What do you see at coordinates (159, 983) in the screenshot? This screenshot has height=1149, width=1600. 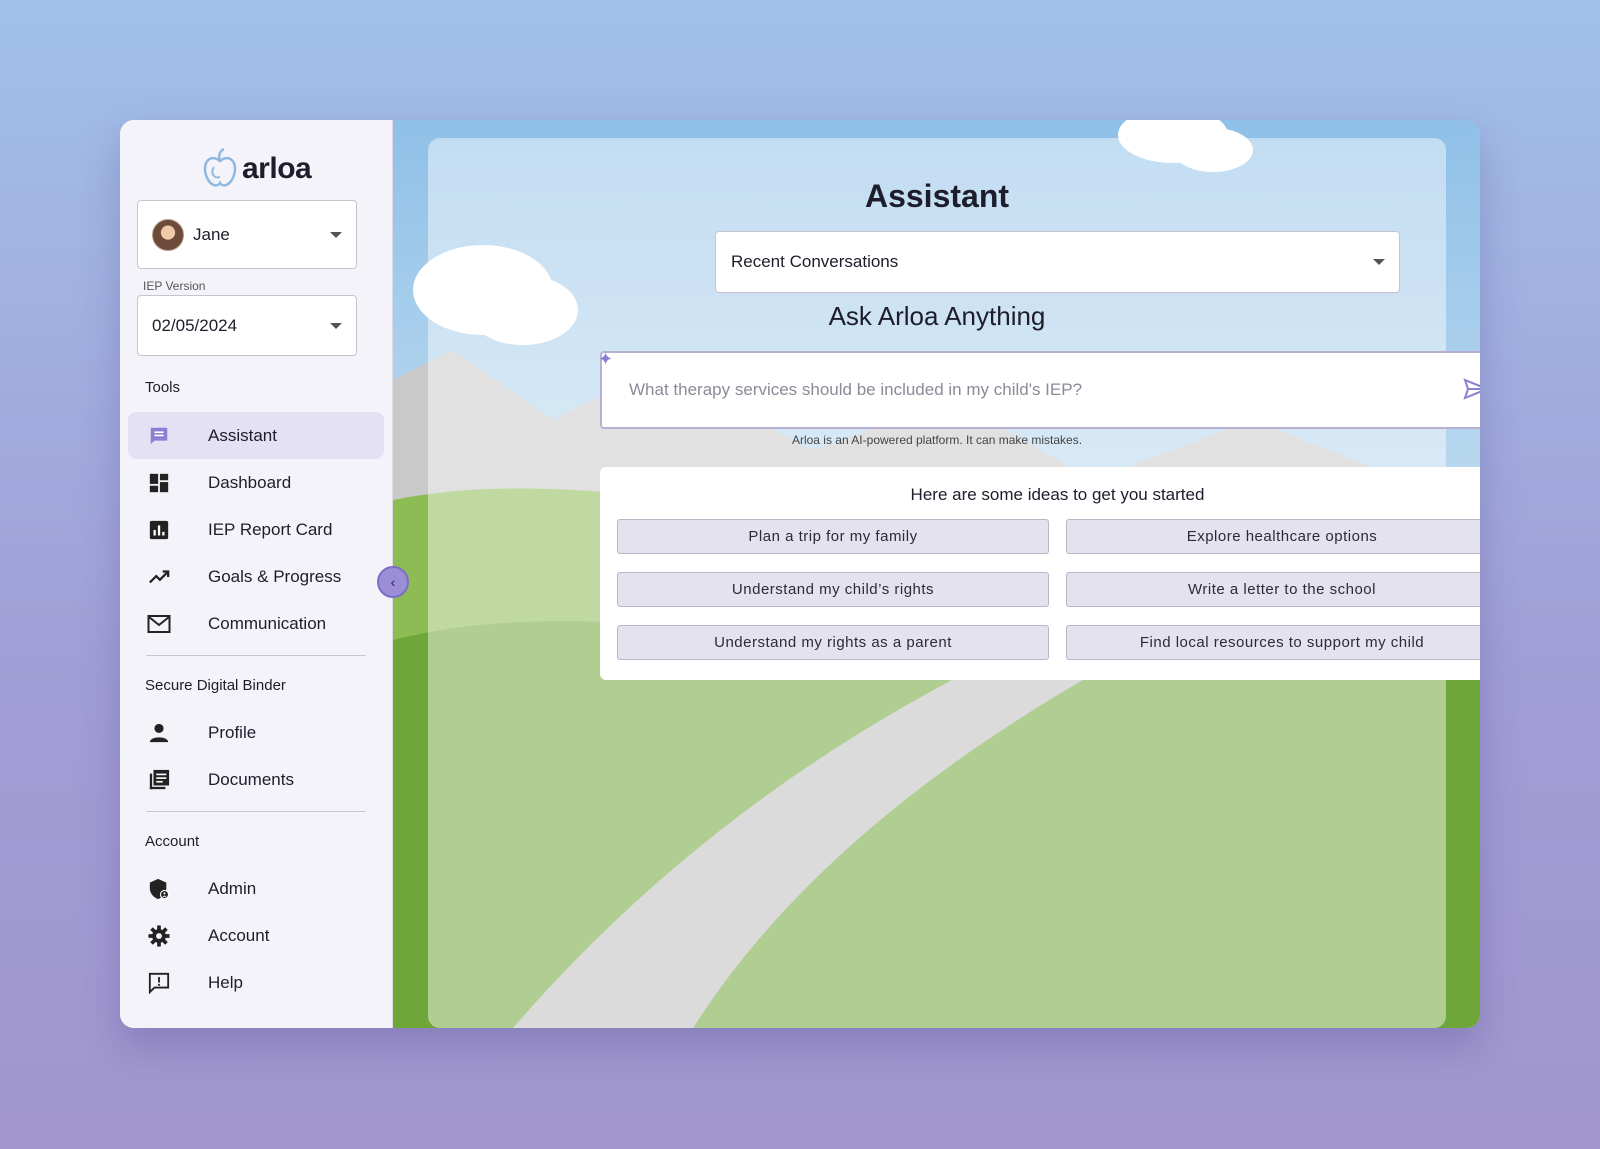 I see `feedback-icon` at bounding box center [159, 983].